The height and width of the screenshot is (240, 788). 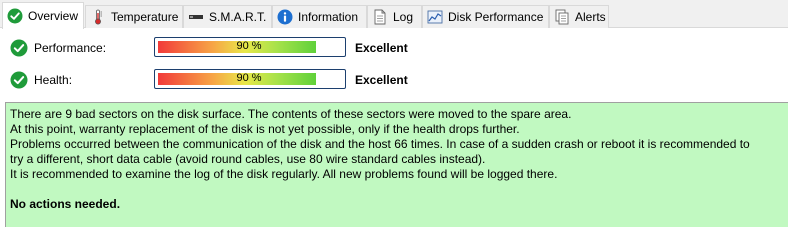 What do you see at coordinates (53, 80) in the screenshot?
I see `health-label: Health:` at bounding box center [53, 80].